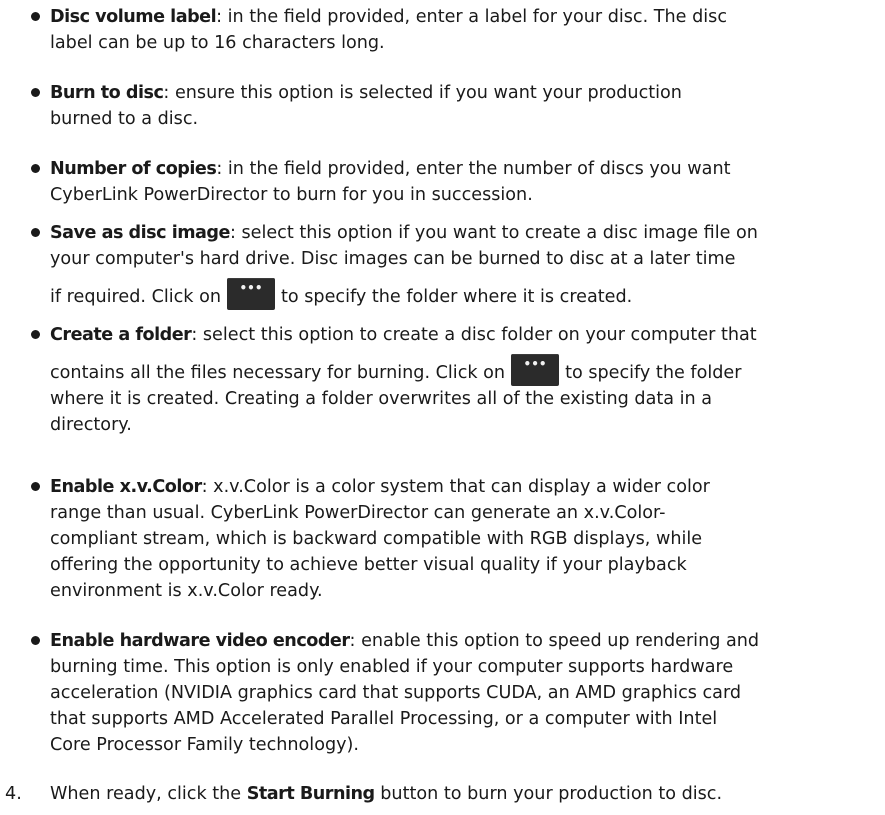  Describe the element at coordinates (91, 425) in the screenshot. I see `list-item-line: directory.` at that location.